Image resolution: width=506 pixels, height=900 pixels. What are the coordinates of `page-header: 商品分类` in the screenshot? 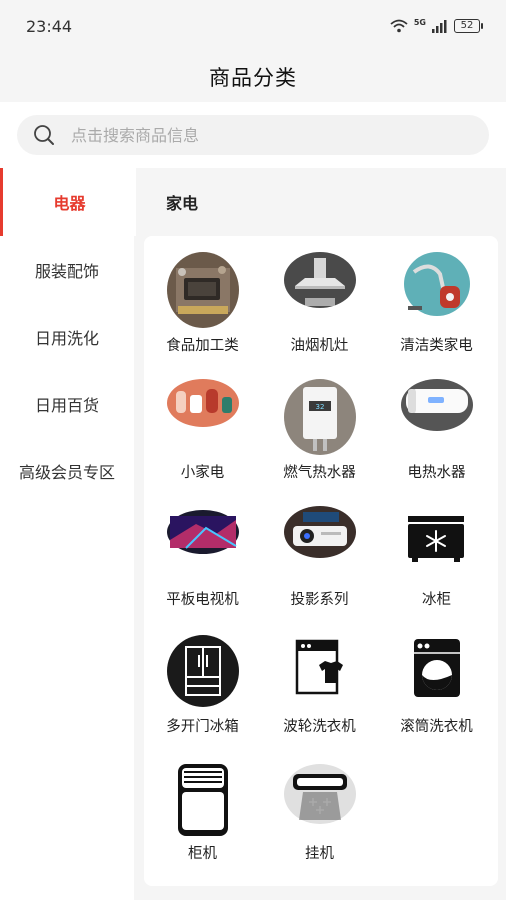 It's located at (253, 77).